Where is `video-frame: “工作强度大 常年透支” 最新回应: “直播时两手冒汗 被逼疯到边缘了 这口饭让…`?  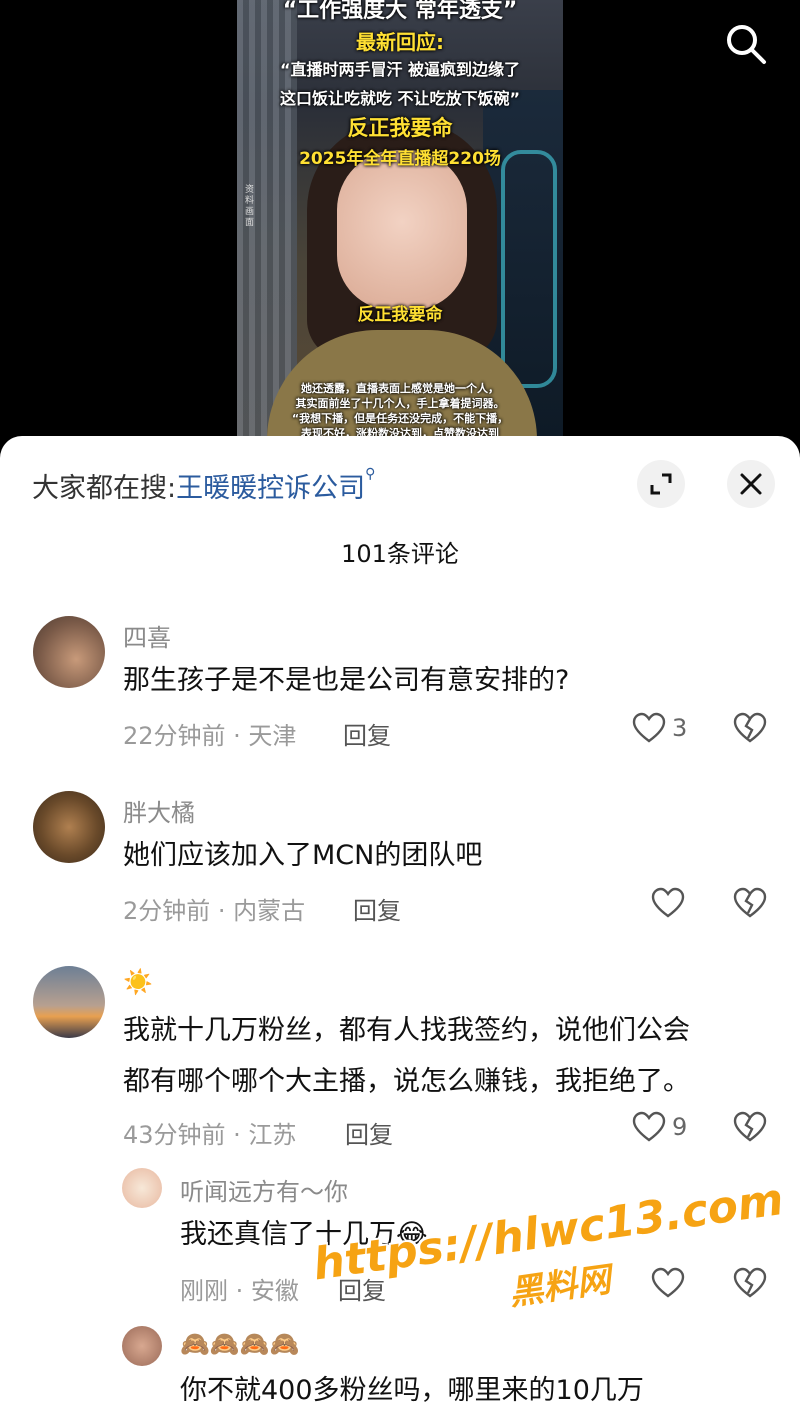
video-frame: “工作强度大 常年透支” 最新回应: “直播时两手冒汗 被逼疯到边缘了 这口饭让… is located at coordinates (400, 220).